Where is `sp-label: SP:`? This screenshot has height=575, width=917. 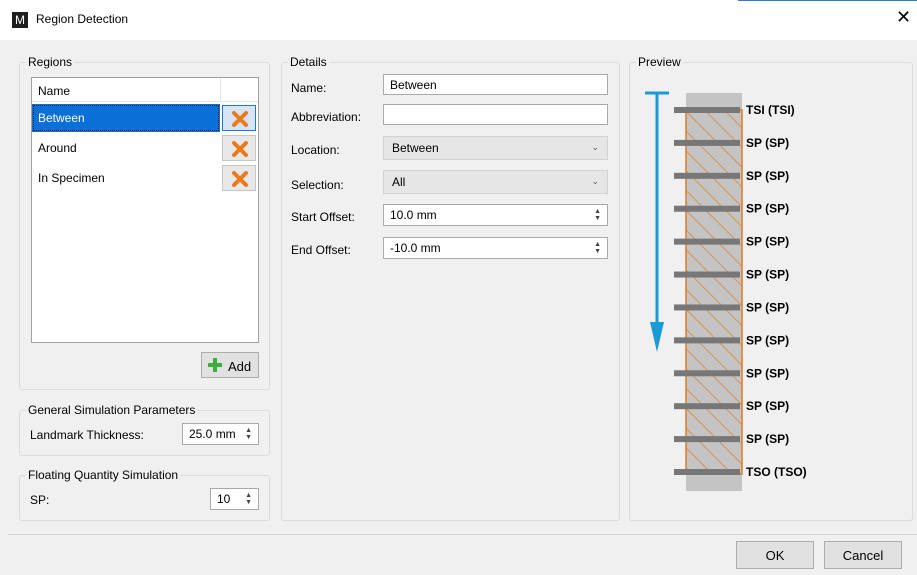 sp-label: SP: is located at coordinates (40, 500).